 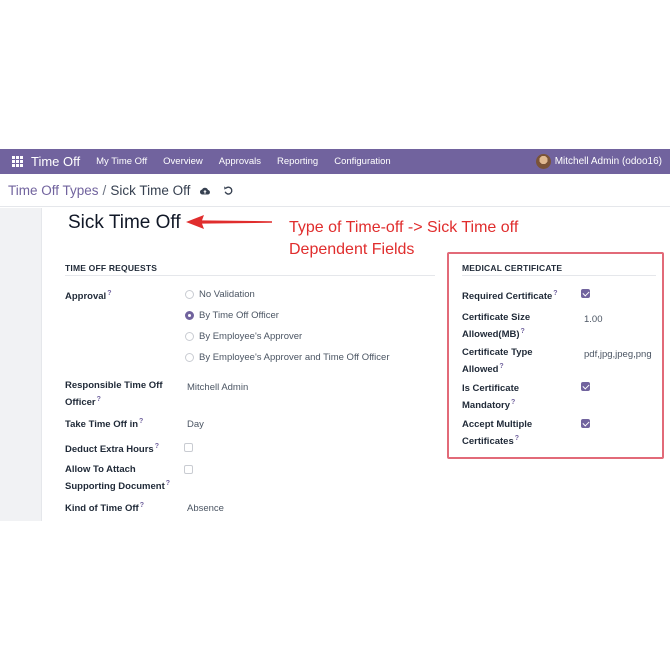 What do you see at coordinates (543, 161) in the screenshot?
I see `avatar` at bounding box center [543, 161].